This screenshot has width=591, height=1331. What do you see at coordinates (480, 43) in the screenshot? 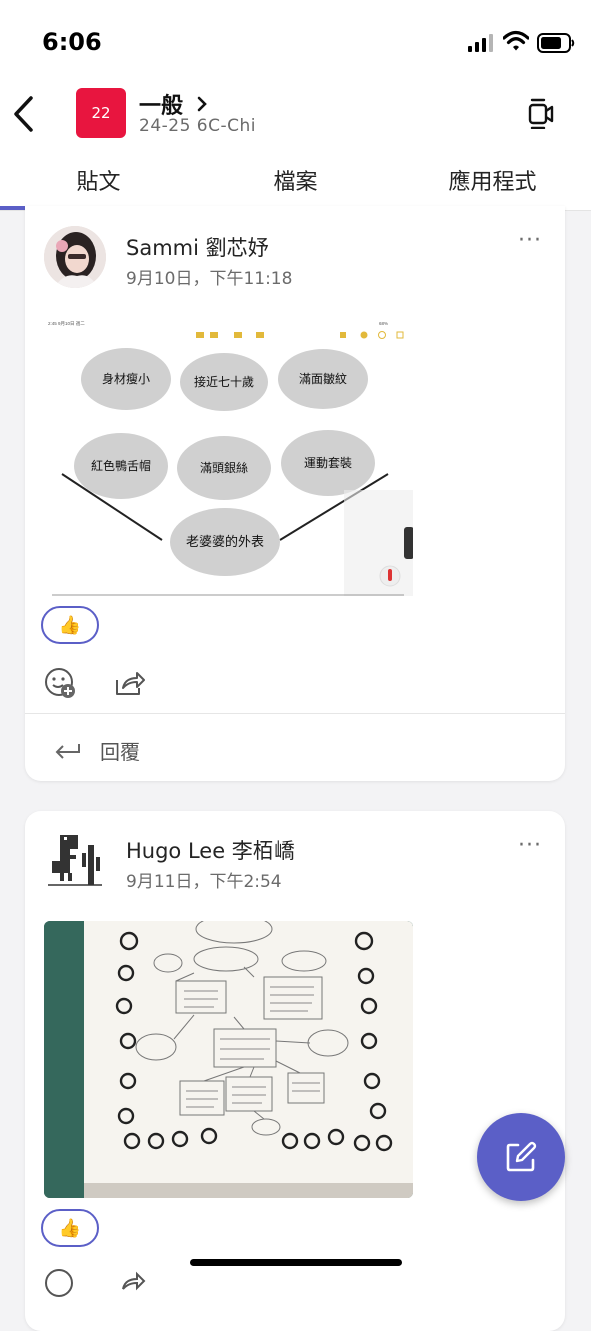
I see `cellular-signal-icon` at bounding box center [480, 43].